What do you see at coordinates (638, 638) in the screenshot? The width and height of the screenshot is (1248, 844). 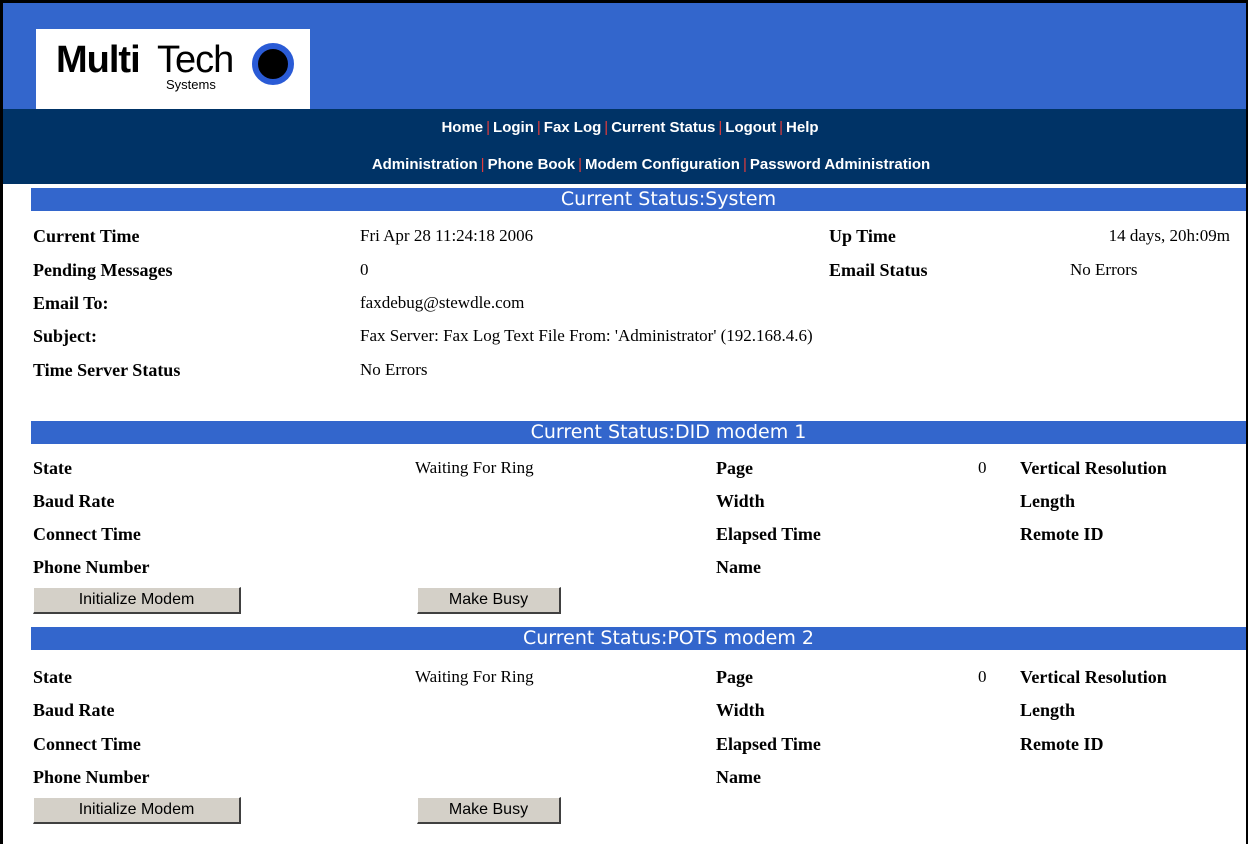 I see `section-header-modem-2: Current Status:POTS modem 2` at bounding box center [638, 638].